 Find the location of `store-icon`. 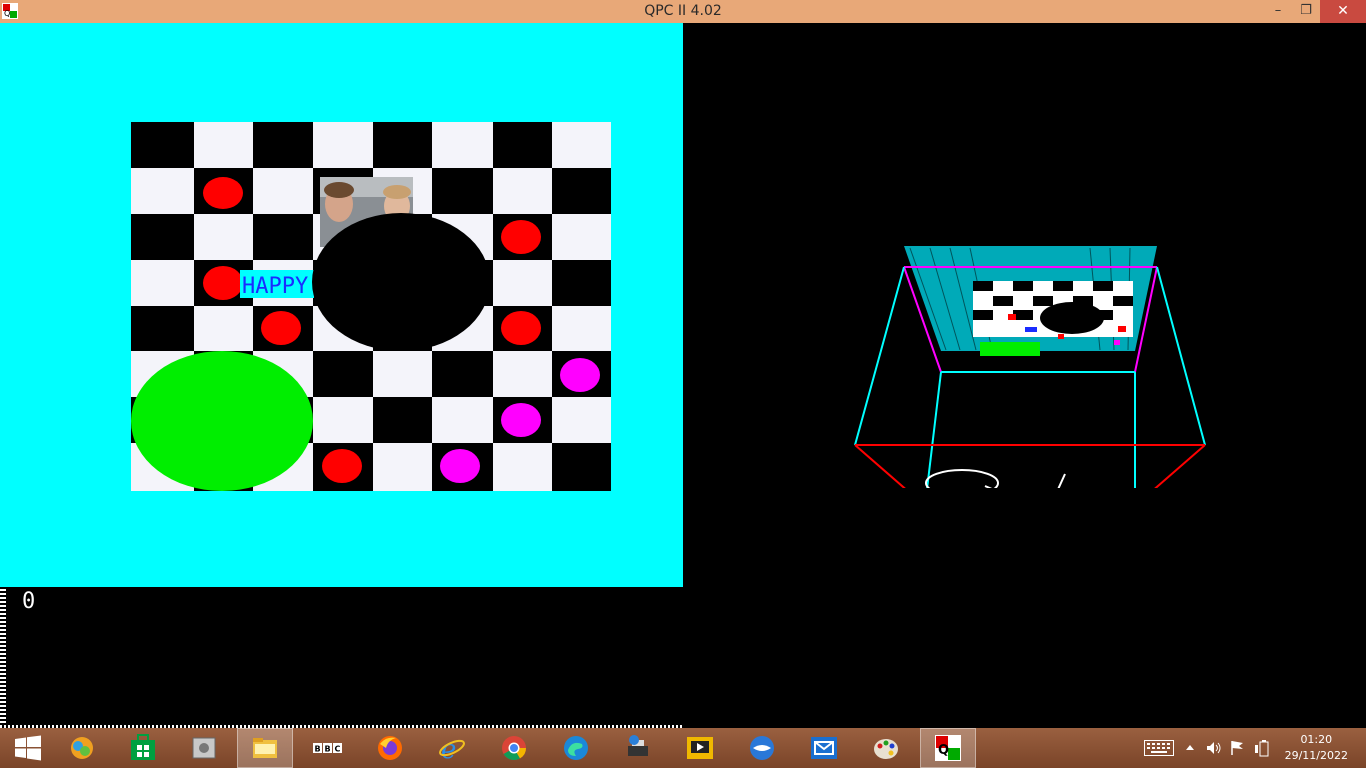

store-icon is located at coordinates (143, 747).